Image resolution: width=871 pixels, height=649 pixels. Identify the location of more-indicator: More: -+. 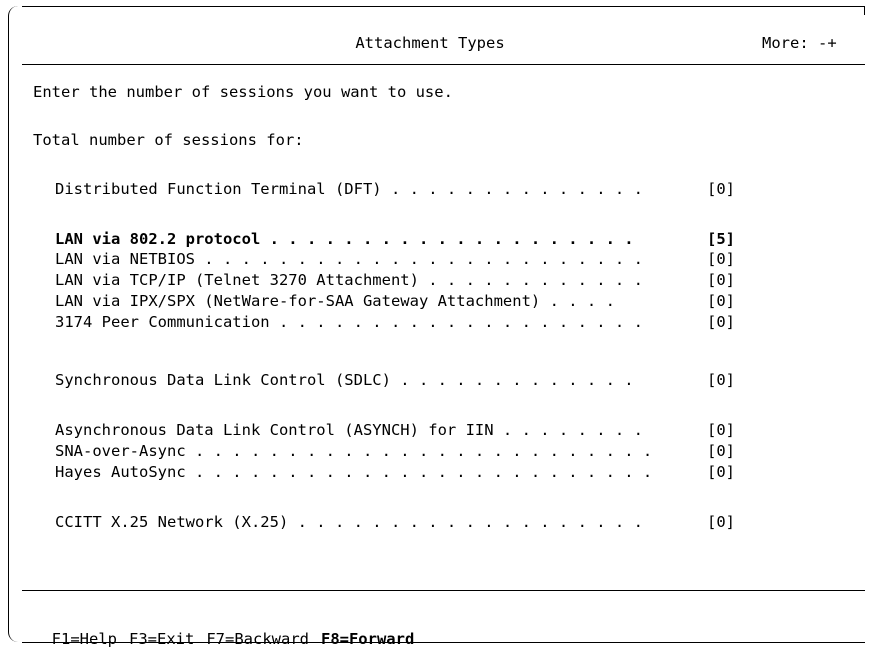
(799, 43).